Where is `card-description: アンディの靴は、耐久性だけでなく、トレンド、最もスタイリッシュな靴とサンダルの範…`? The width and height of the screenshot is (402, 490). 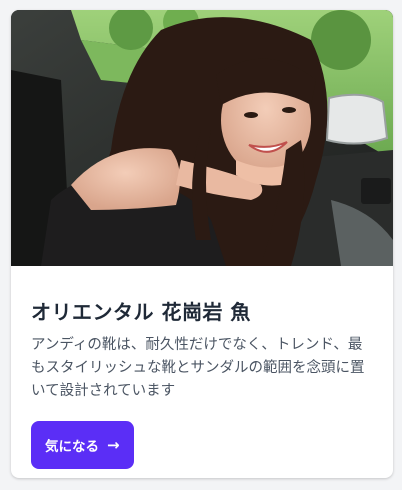
card-description: アンディの靴は、耐久性だけでなく、トレンド、最もスタイリッシュな靴とサンダルの範… is located at coordinates (198, 368).